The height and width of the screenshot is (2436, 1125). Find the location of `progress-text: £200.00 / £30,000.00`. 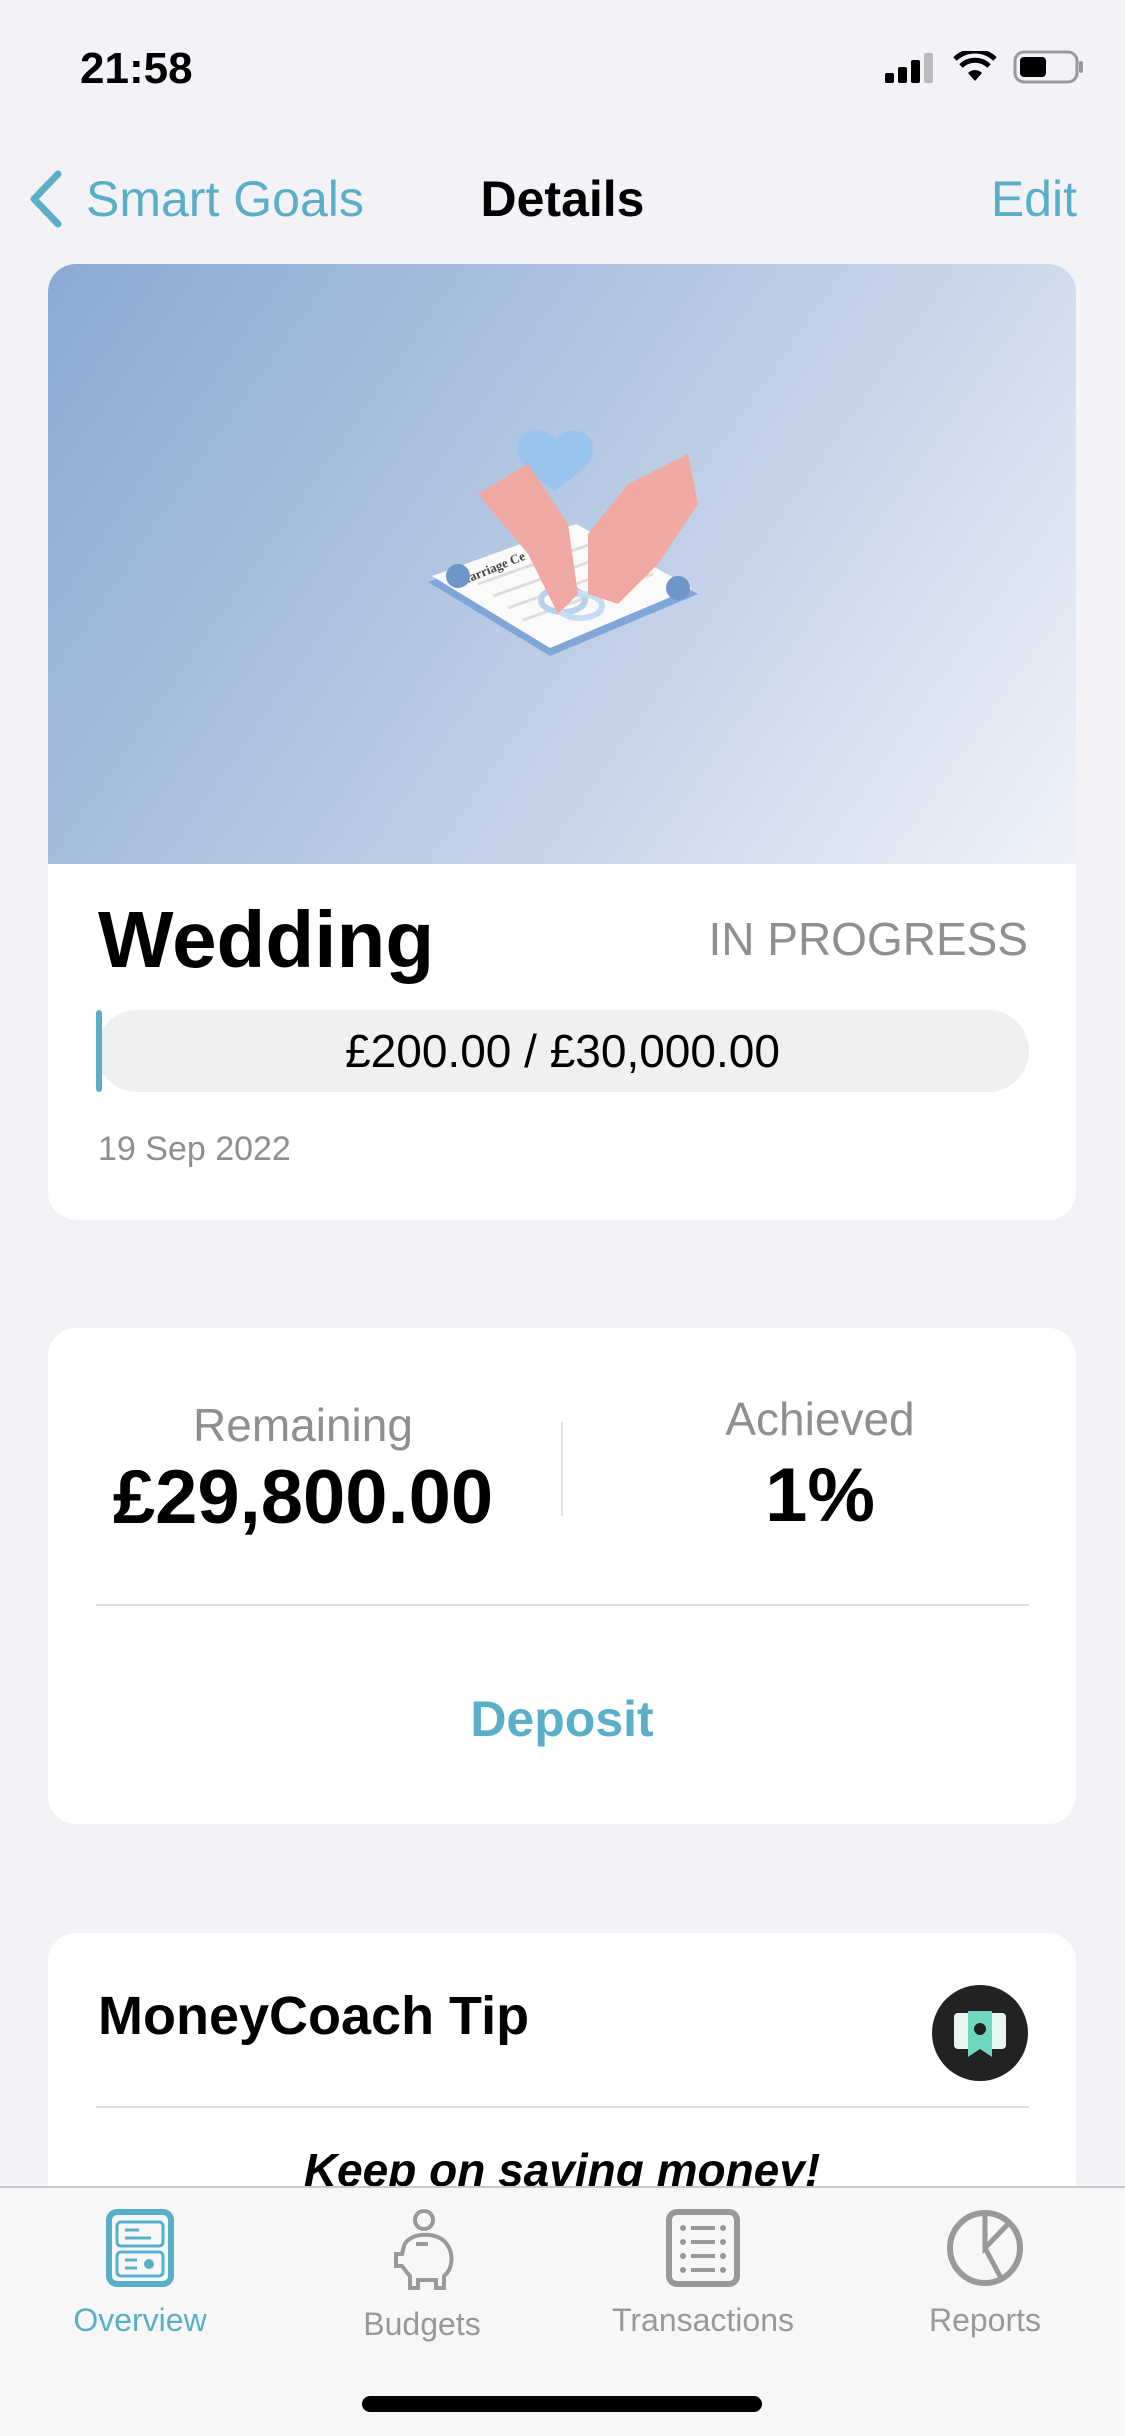

progress-text: £200.00 / £30,000.00 is located at coordinates (562, 1051).